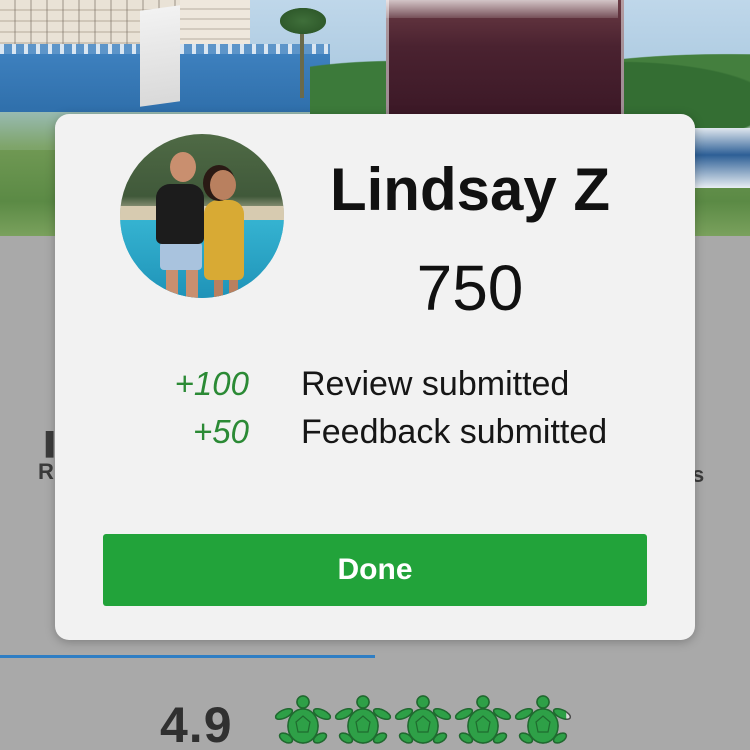  I want to click on done-button: Done, so click(375, 570).